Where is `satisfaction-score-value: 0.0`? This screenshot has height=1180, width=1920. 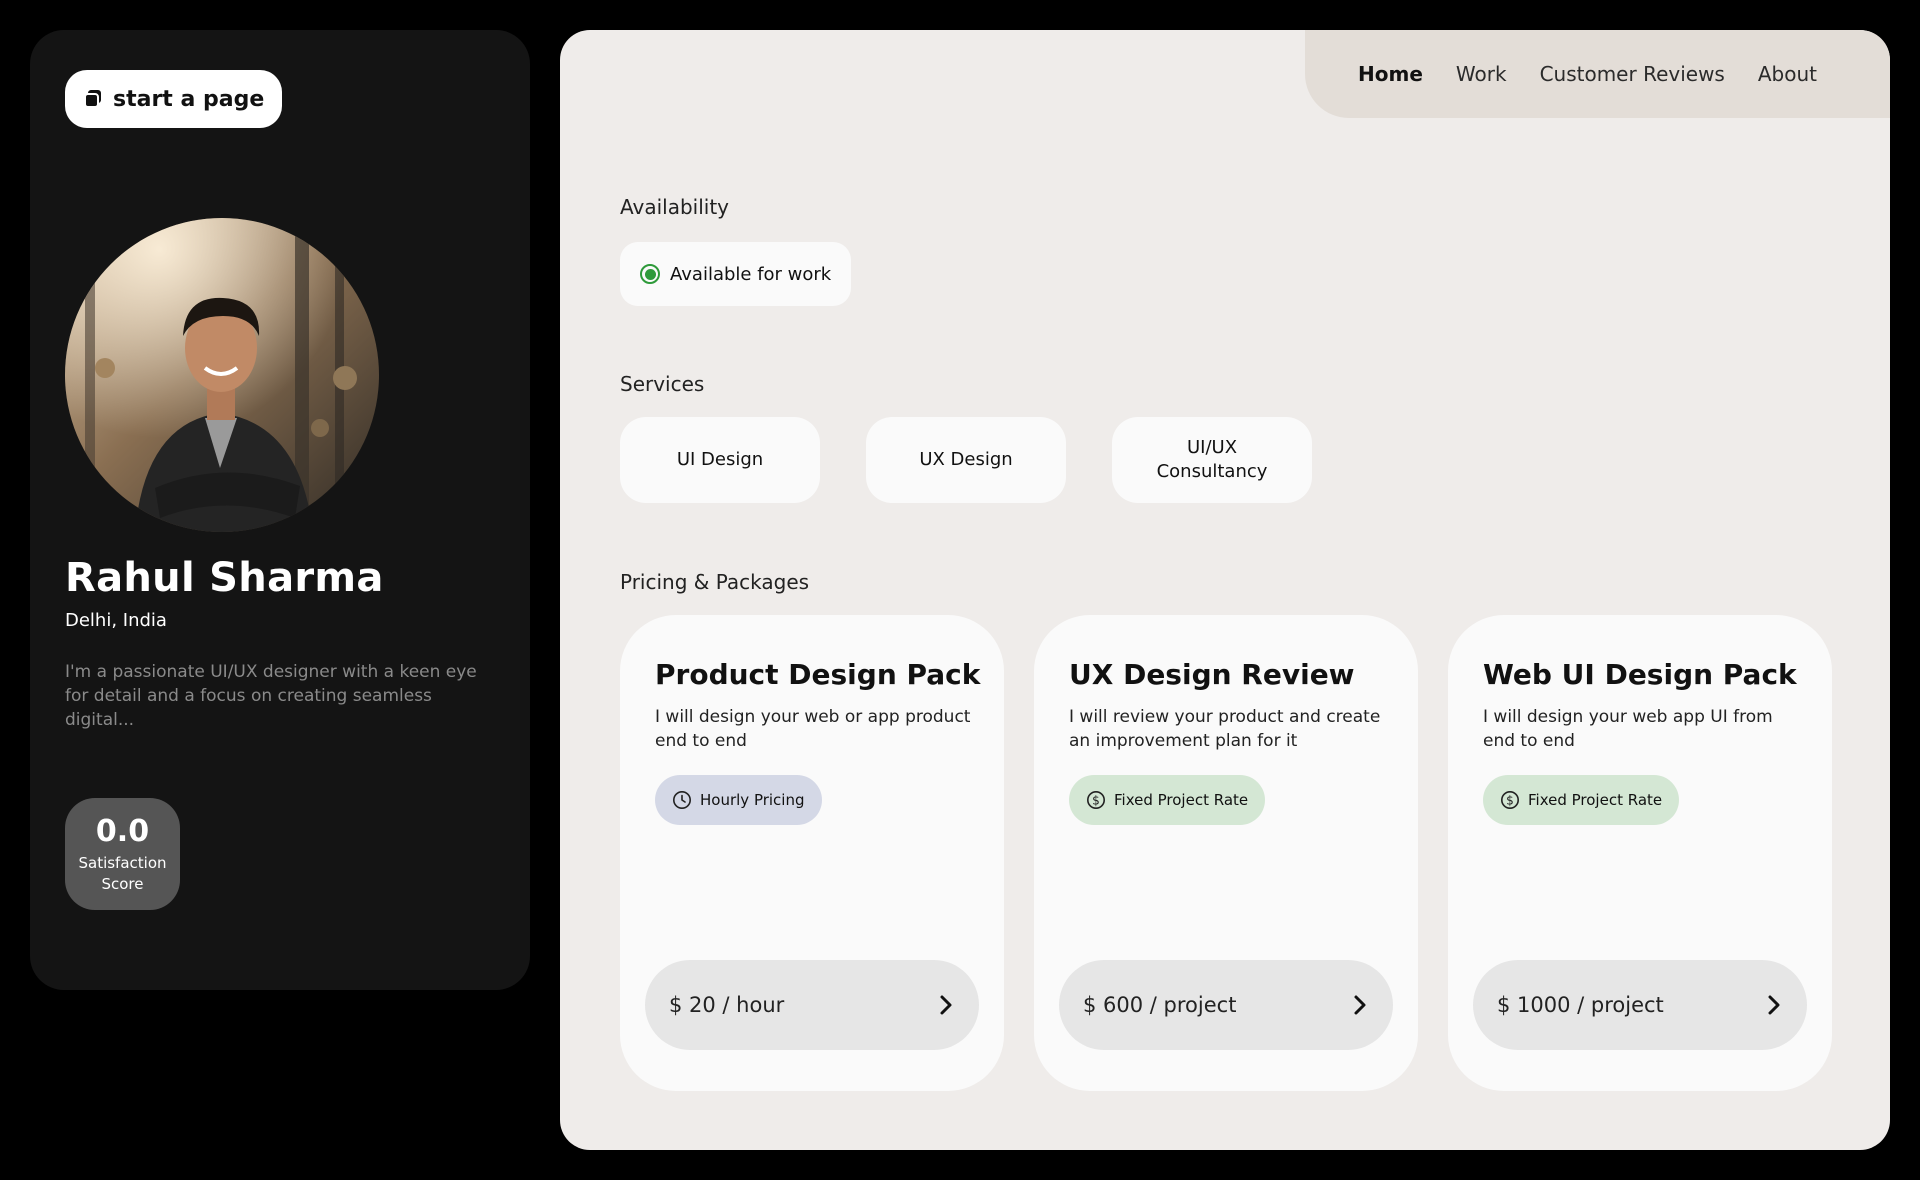
satisfaction-score-value: 0.0 is located at coordinates (122, 831).